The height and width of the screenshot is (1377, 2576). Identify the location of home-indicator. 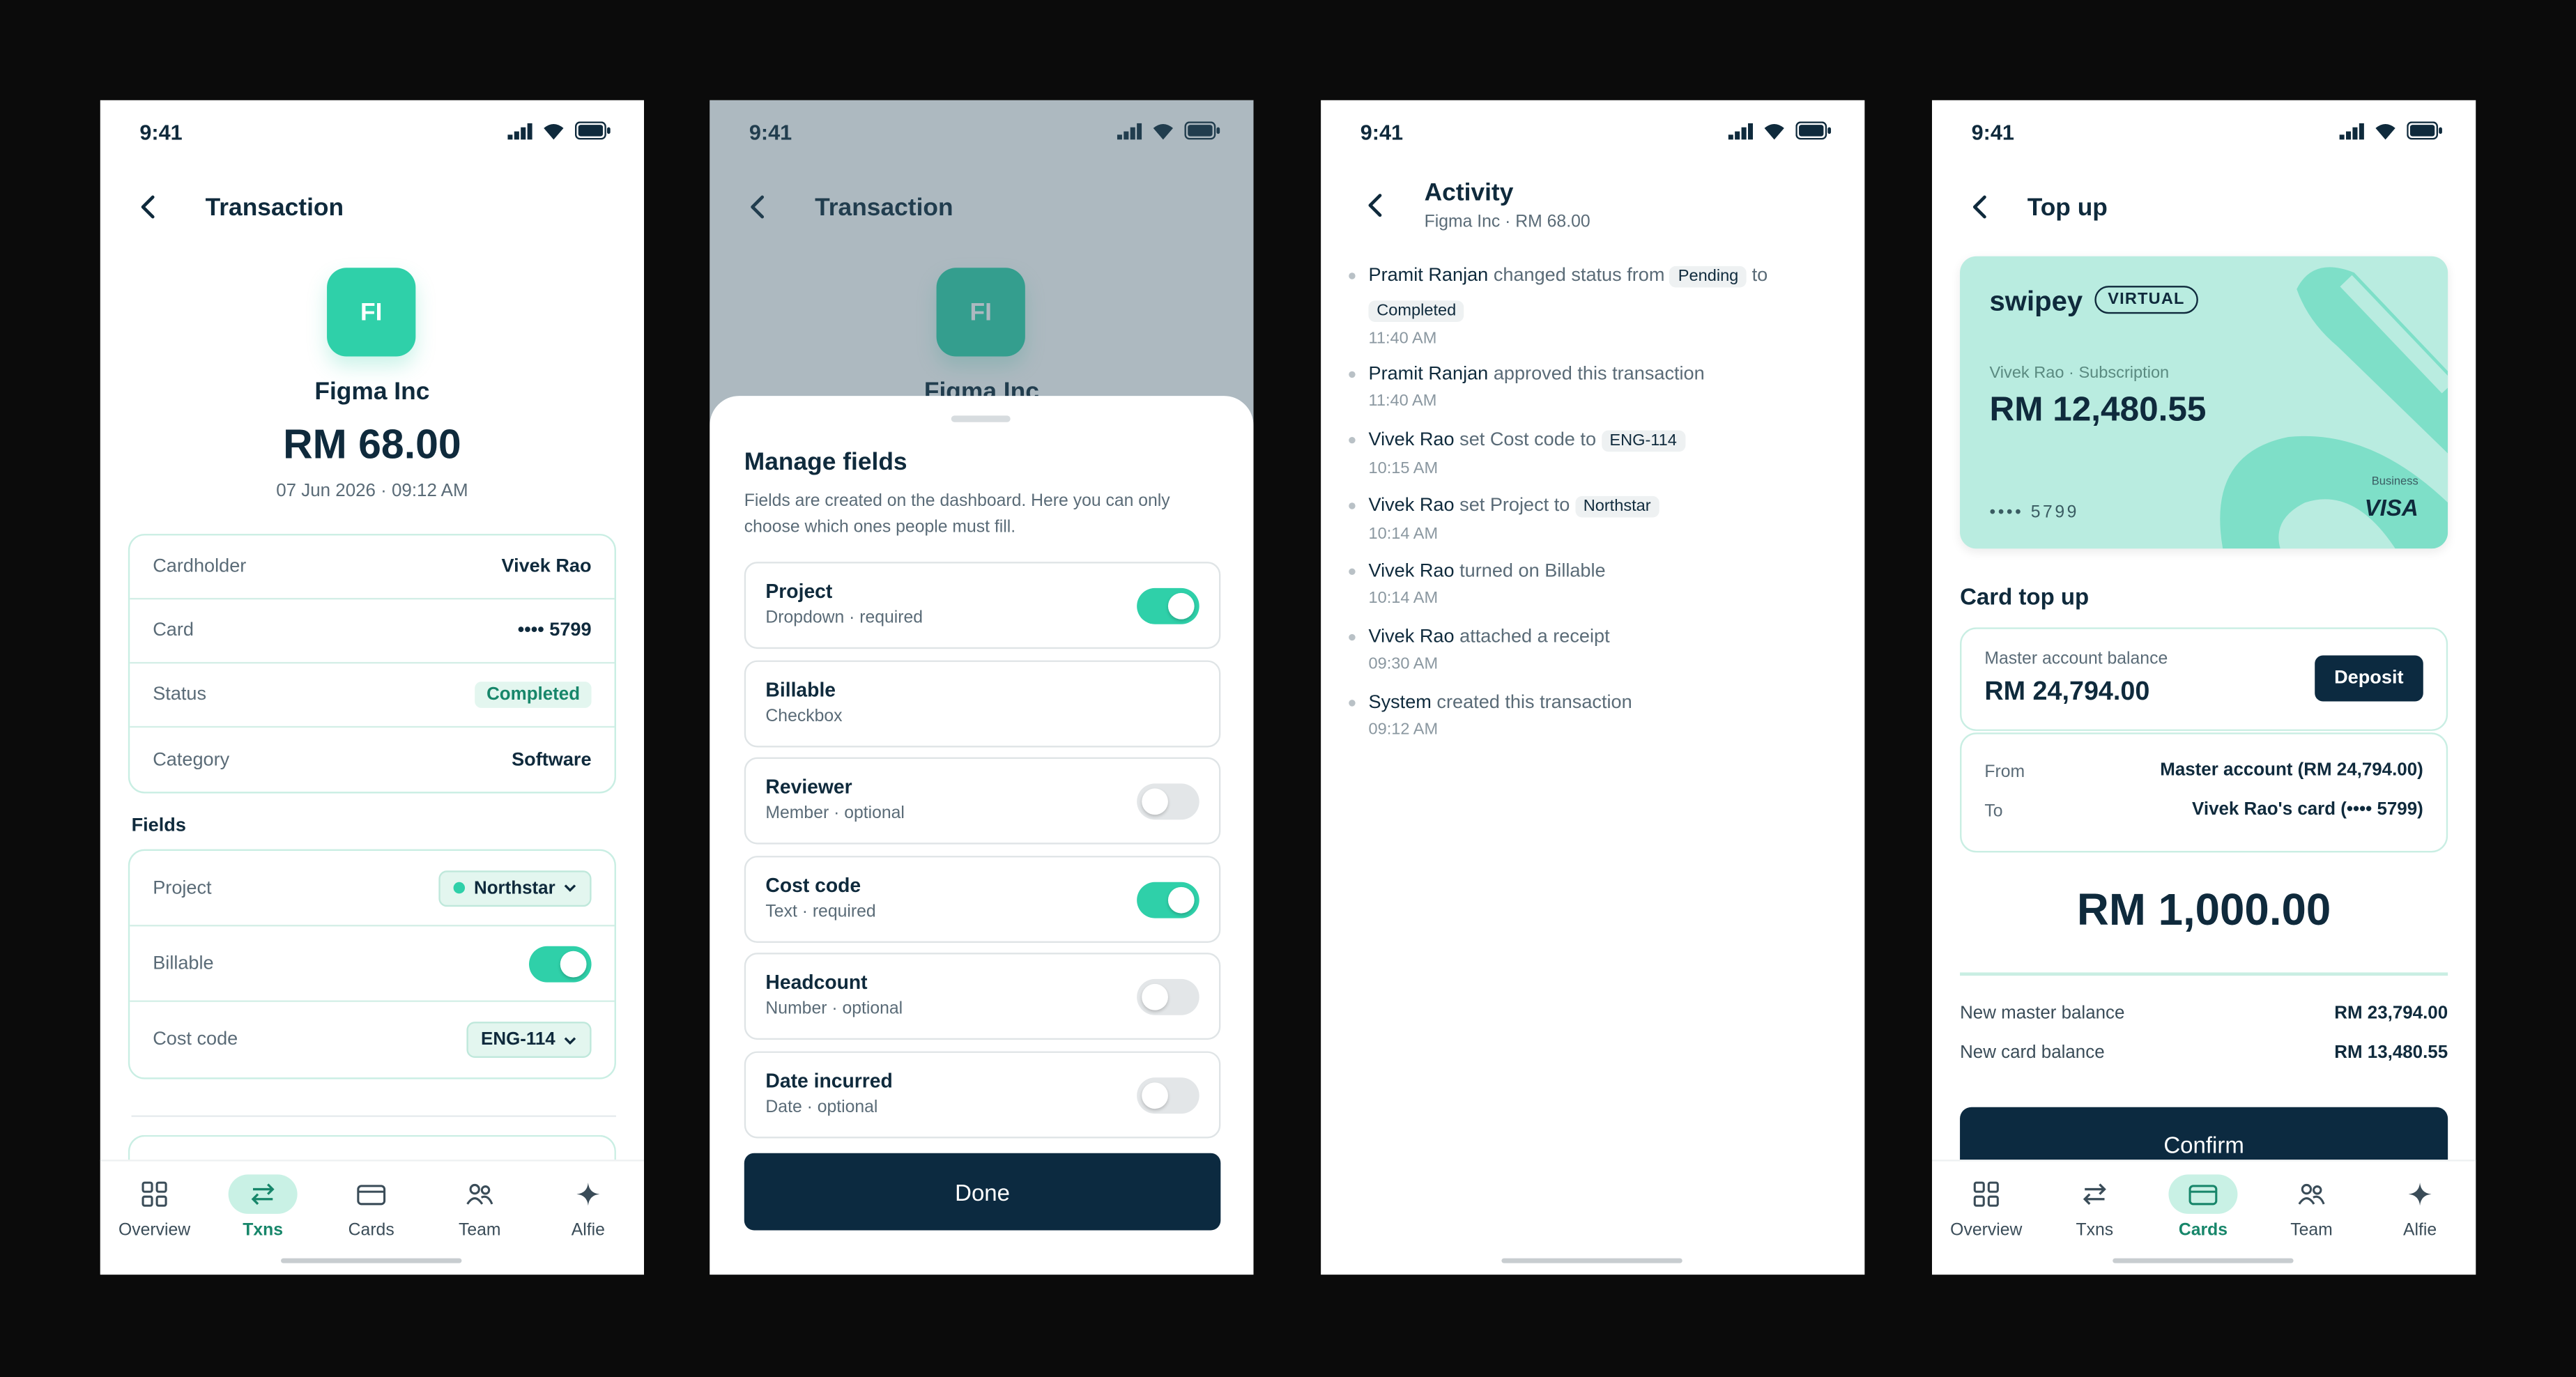
(371, 1260).